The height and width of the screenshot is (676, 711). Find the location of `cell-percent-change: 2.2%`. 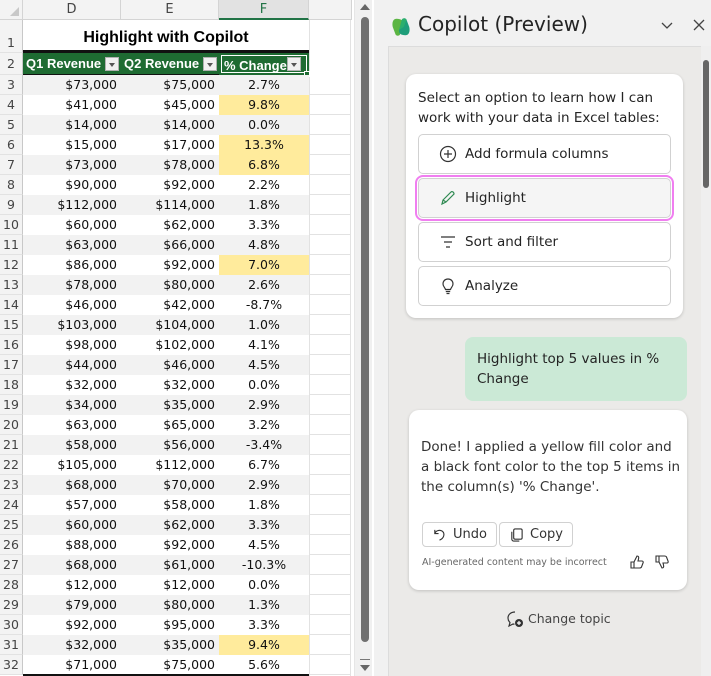

cell-percent-change: 2.2% is located at coordinates (264, 185).